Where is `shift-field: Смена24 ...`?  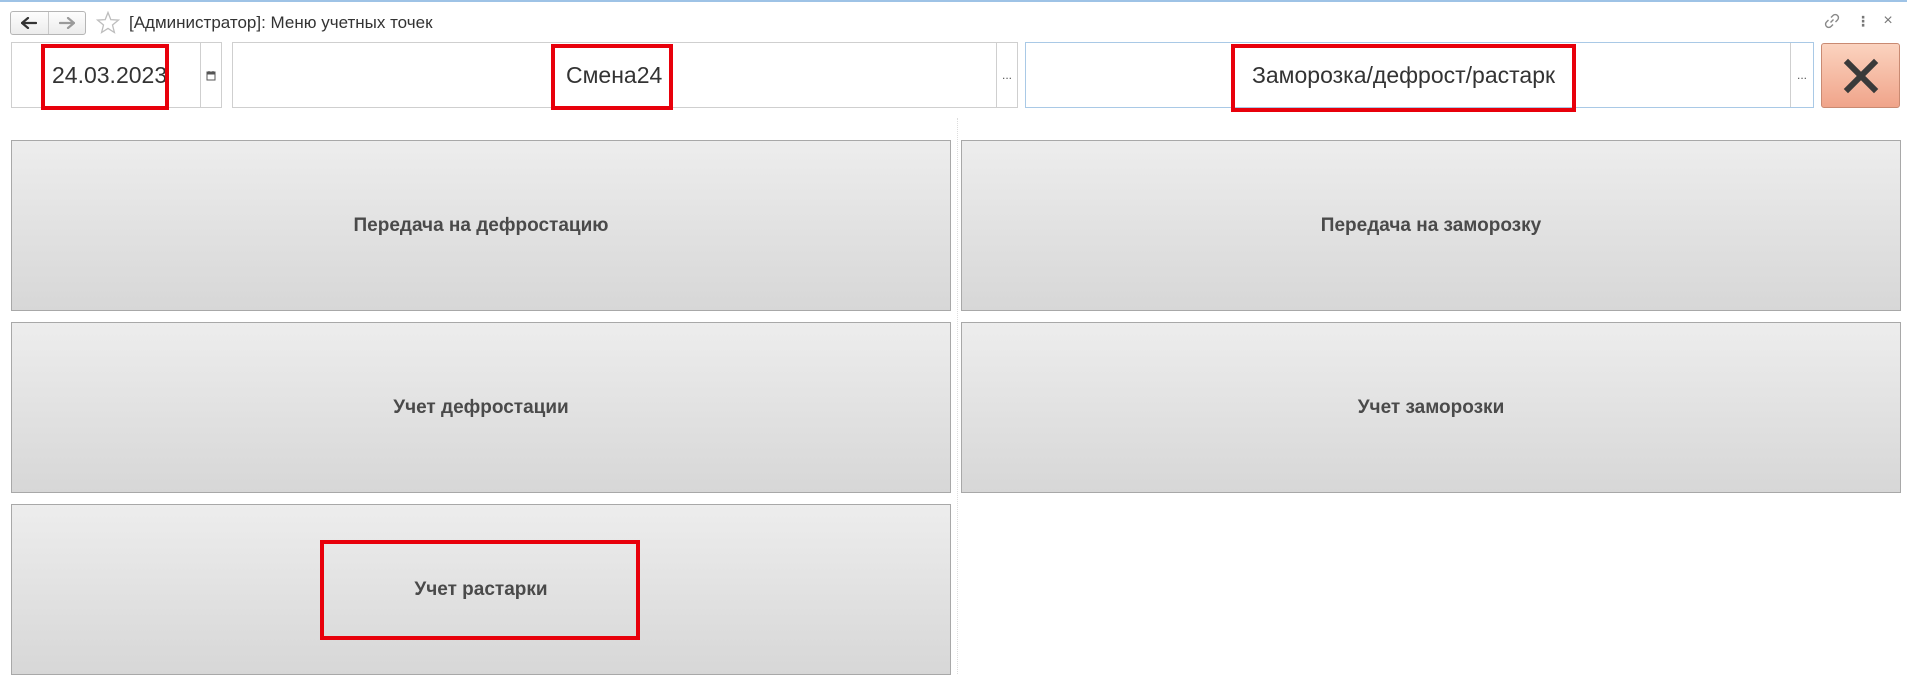
shift-field: Смена24 ... is located at coordinates (625, 75).